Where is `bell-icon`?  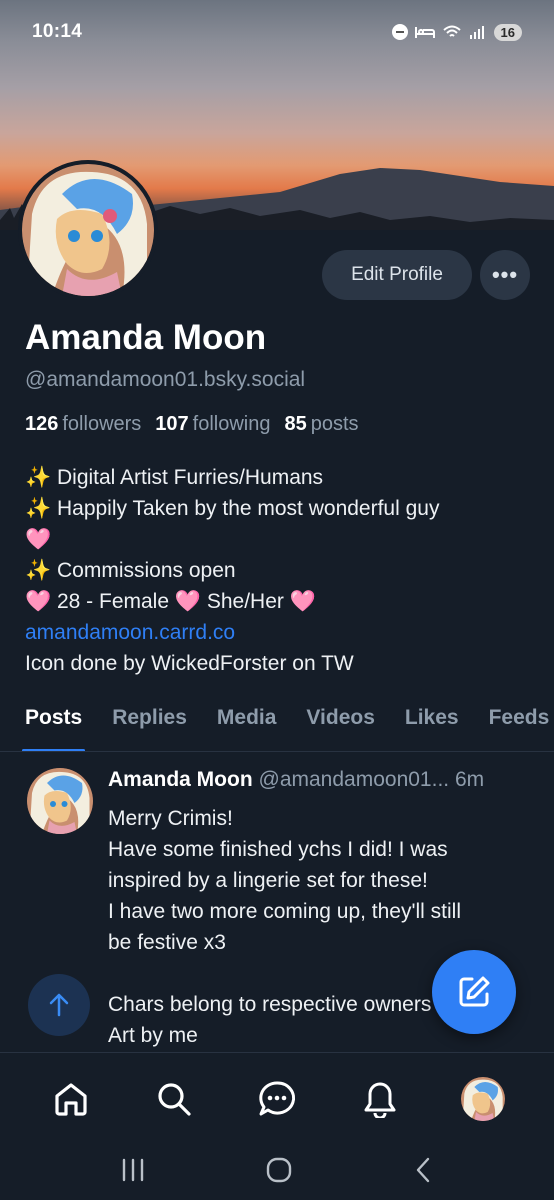 bell-icon is located at coordinates (380, 1100).